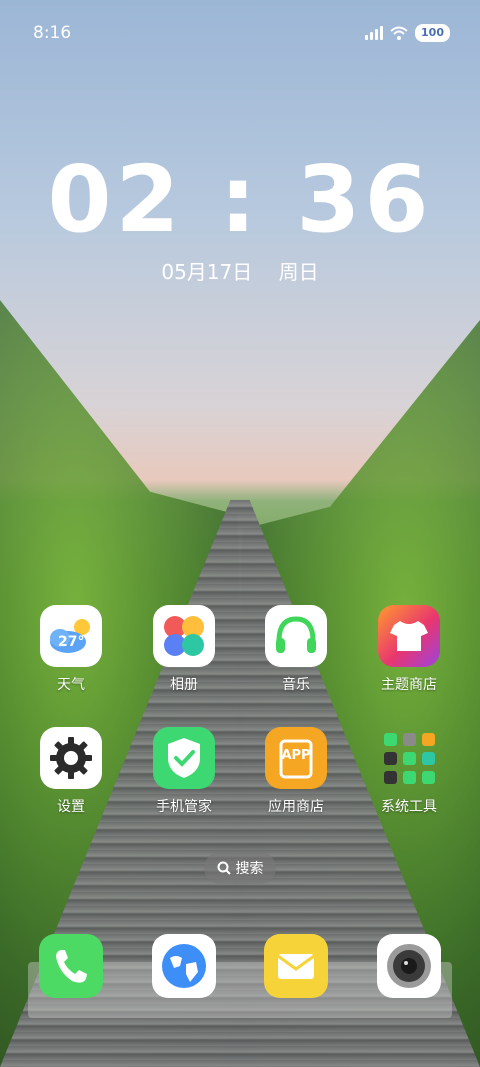 Image resolution: width=480 pixels, height=1067 pixels. I want to click on app-label: 天气, so click(71, 685).